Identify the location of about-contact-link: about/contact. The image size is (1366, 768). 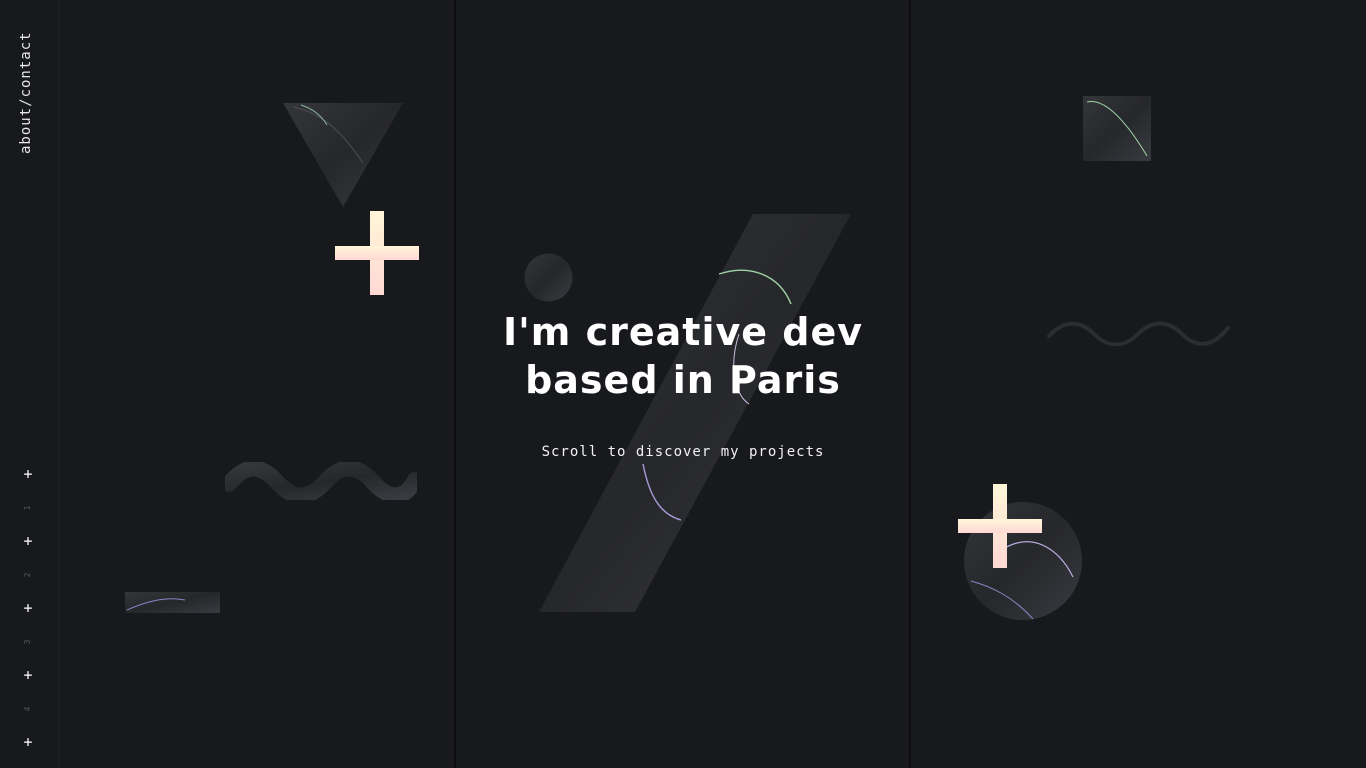
(27, 90).